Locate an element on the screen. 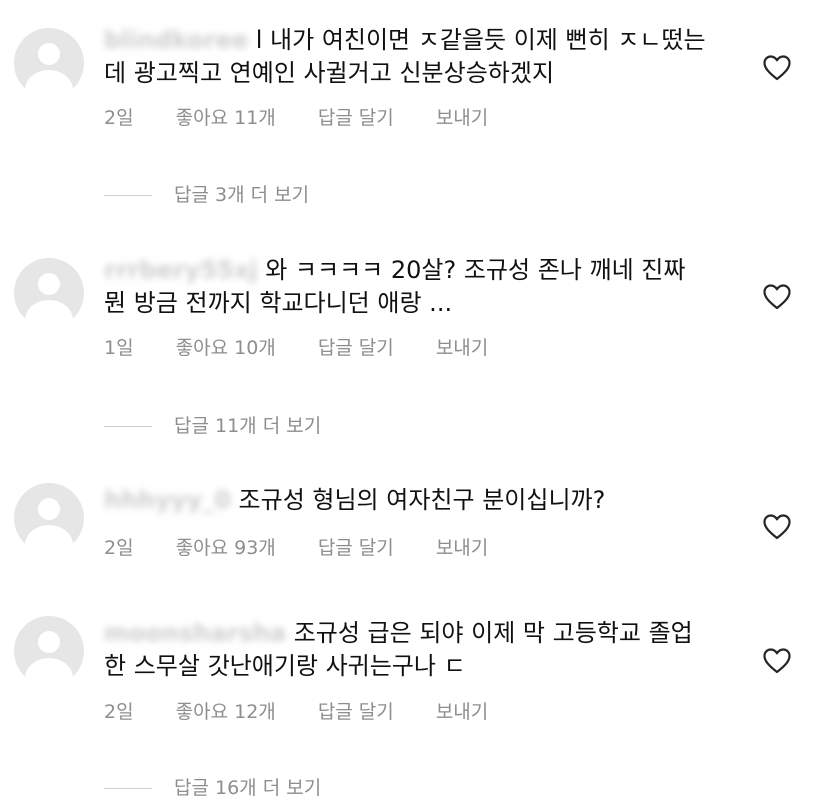  comment-meta: 2일 좋아요 11개 답글 달기 보내기 is located at coordinates (314, 116).